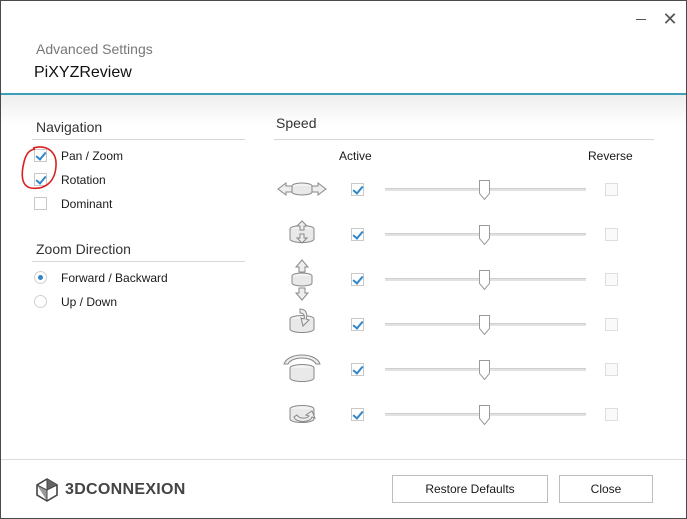 The image size is (687, 519). What do you see at coordinates (138, 139) in the screenshot?
I see `navigation-divider` at bounding box center [138, 139].